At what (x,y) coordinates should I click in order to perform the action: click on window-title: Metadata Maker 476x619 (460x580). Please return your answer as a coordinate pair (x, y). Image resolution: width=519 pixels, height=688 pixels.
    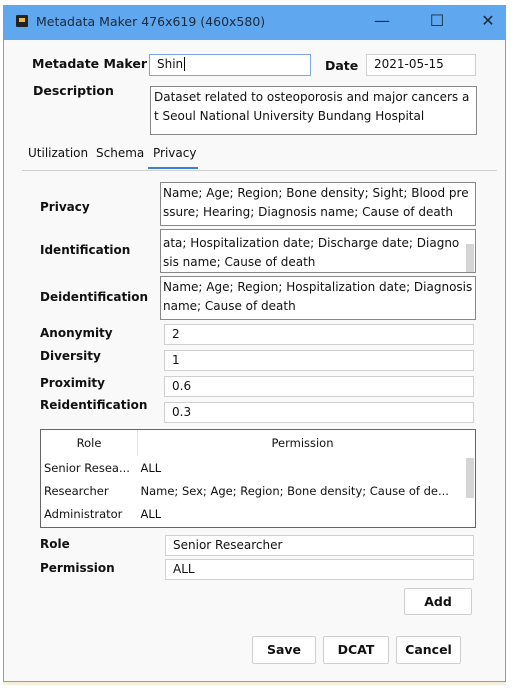
    Looking at the image, I should click on (151, 21).